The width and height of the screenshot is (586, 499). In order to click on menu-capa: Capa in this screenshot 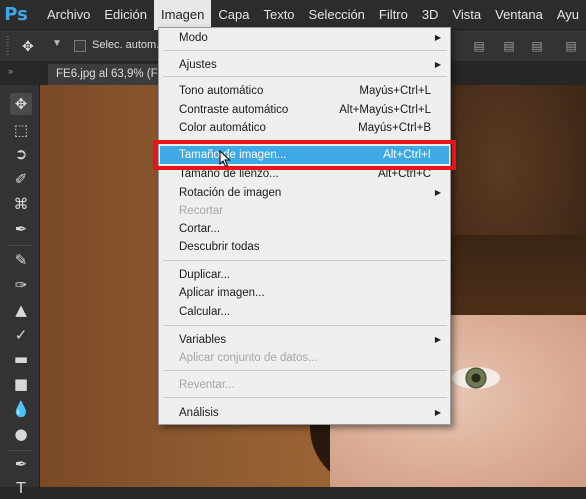, I will do `click(233, 15)`.